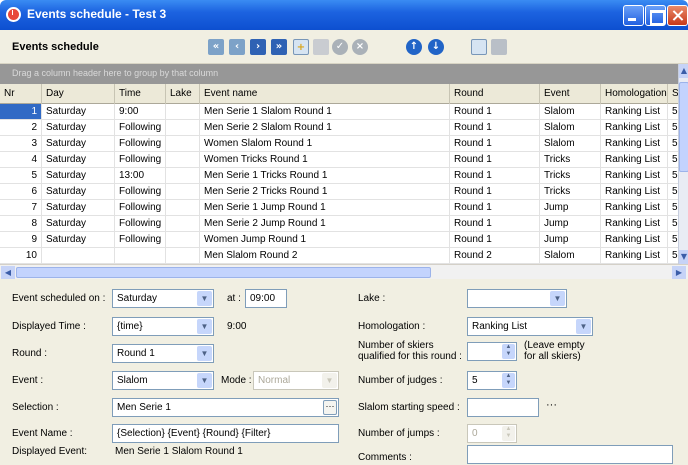 The image size is (688, 465). Describe the element at coordinates (237, 47) in the screenshot. I see `previous-record-icon: ‹` at that location.